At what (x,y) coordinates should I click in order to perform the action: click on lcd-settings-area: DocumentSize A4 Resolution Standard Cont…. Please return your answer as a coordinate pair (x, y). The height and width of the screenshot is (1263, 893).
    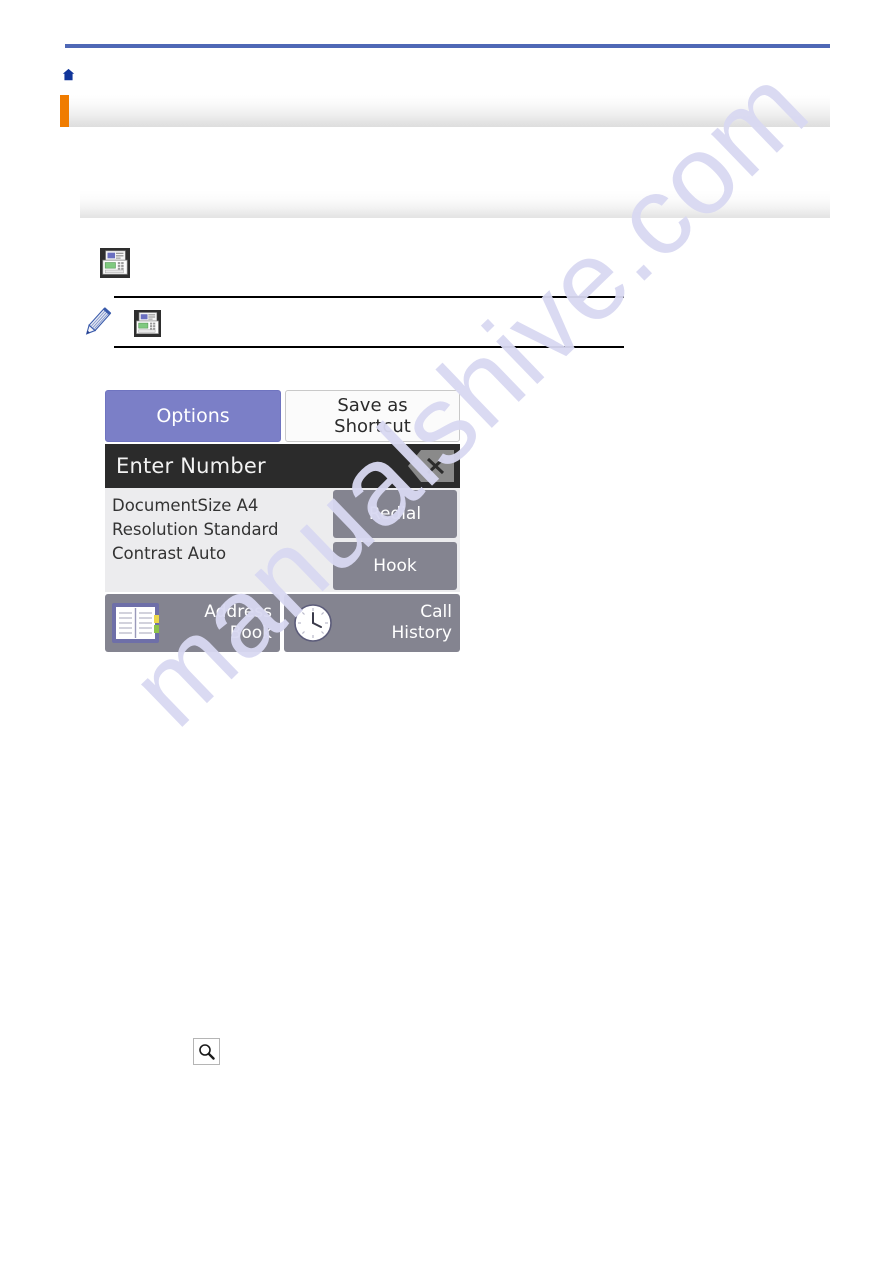
    Looking at the image, I should click on (282, 540).